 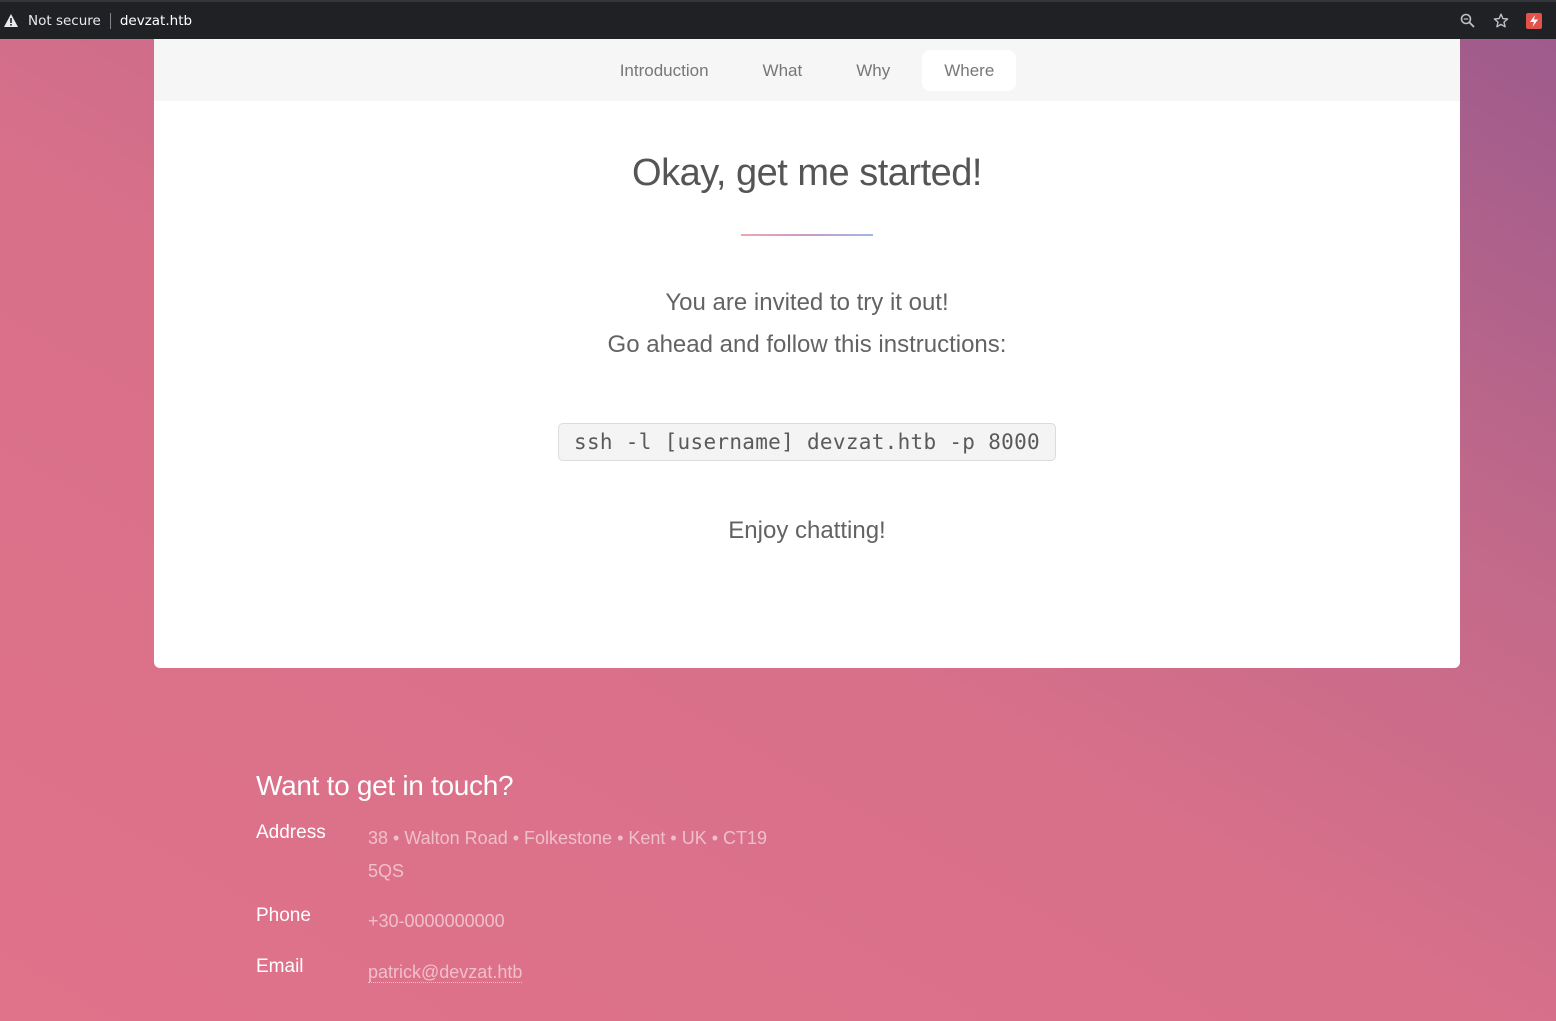 I want to click on title-divider, so click(x=807, y=235).